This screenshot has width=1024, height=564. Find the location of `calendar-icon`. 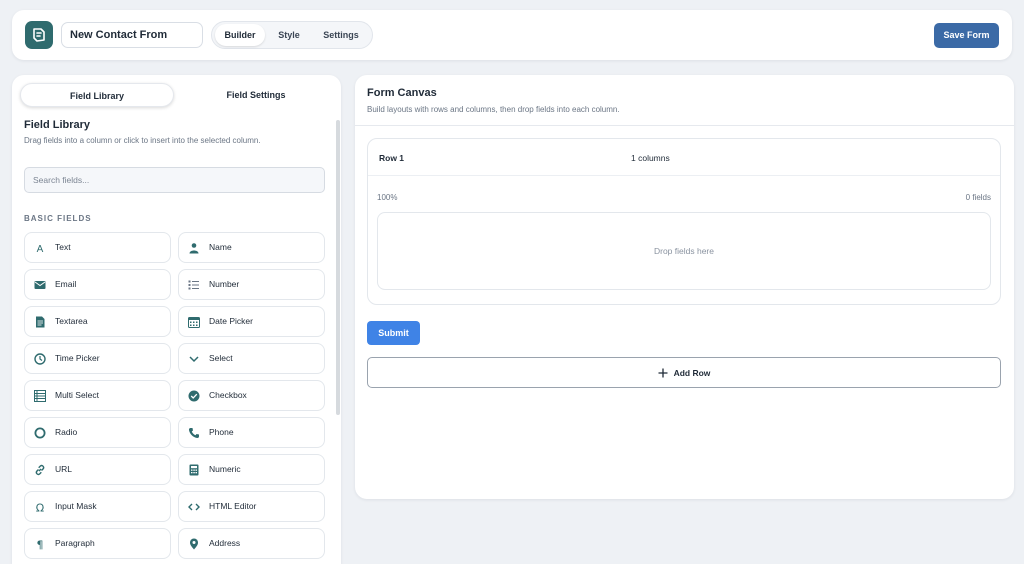

calendar-icon is located at coordinates (194, 322).